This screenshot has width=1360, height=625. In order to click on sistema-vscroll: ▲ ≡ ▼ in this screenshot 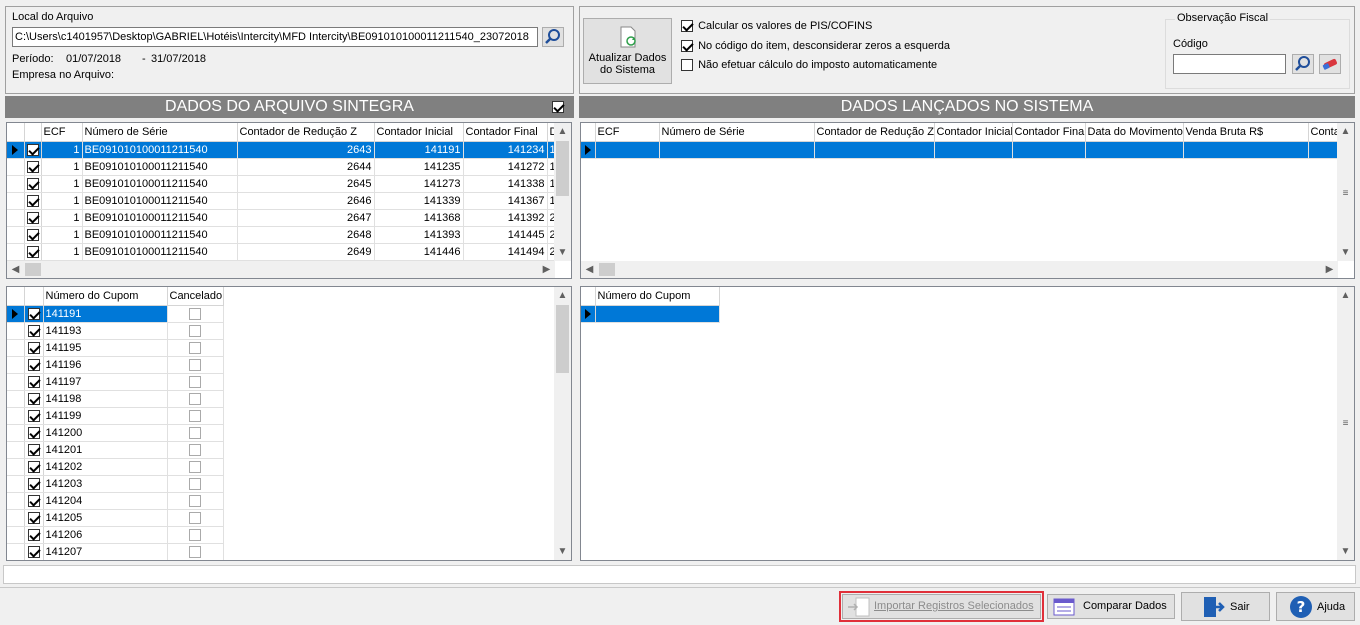, I will do `click(1345, 192)`.